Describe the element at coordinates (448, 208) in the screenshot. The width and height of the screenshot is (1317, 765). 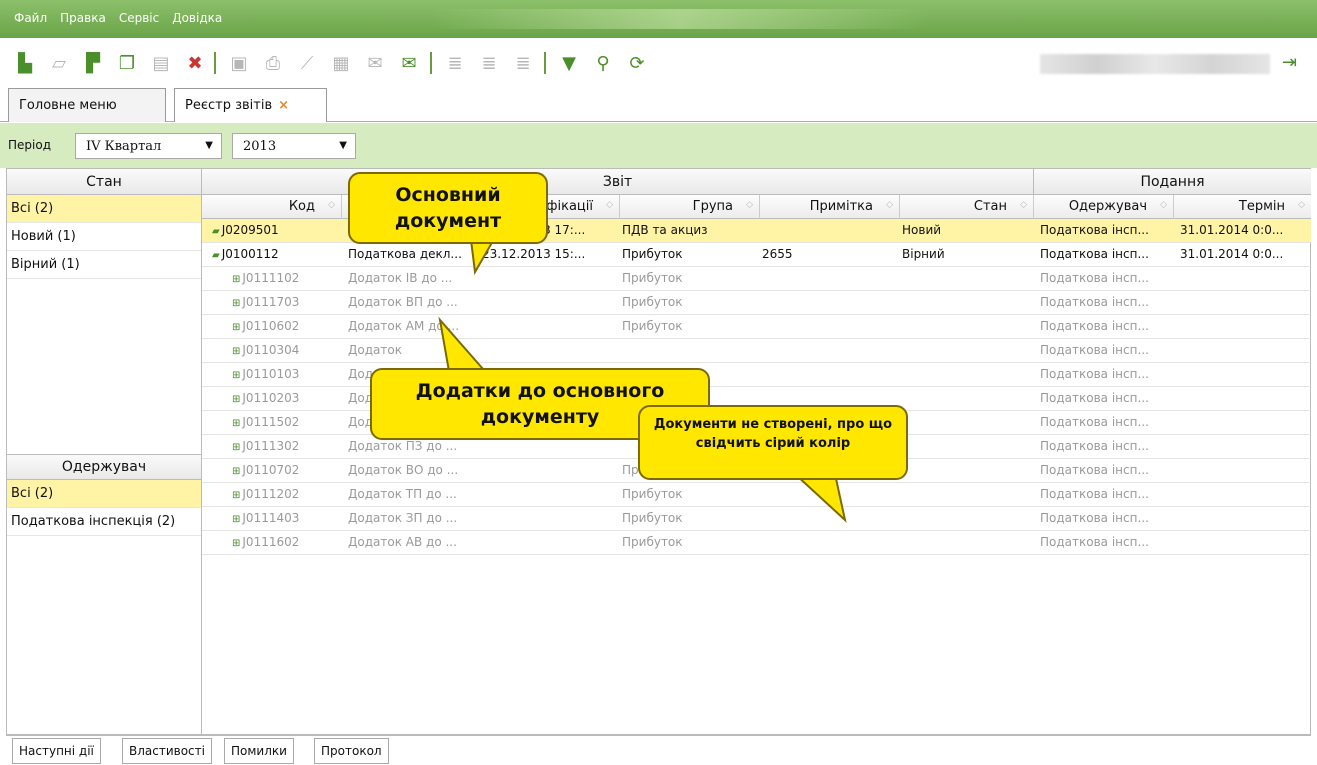
I see `main-document-callout: Основний документ` at that location.